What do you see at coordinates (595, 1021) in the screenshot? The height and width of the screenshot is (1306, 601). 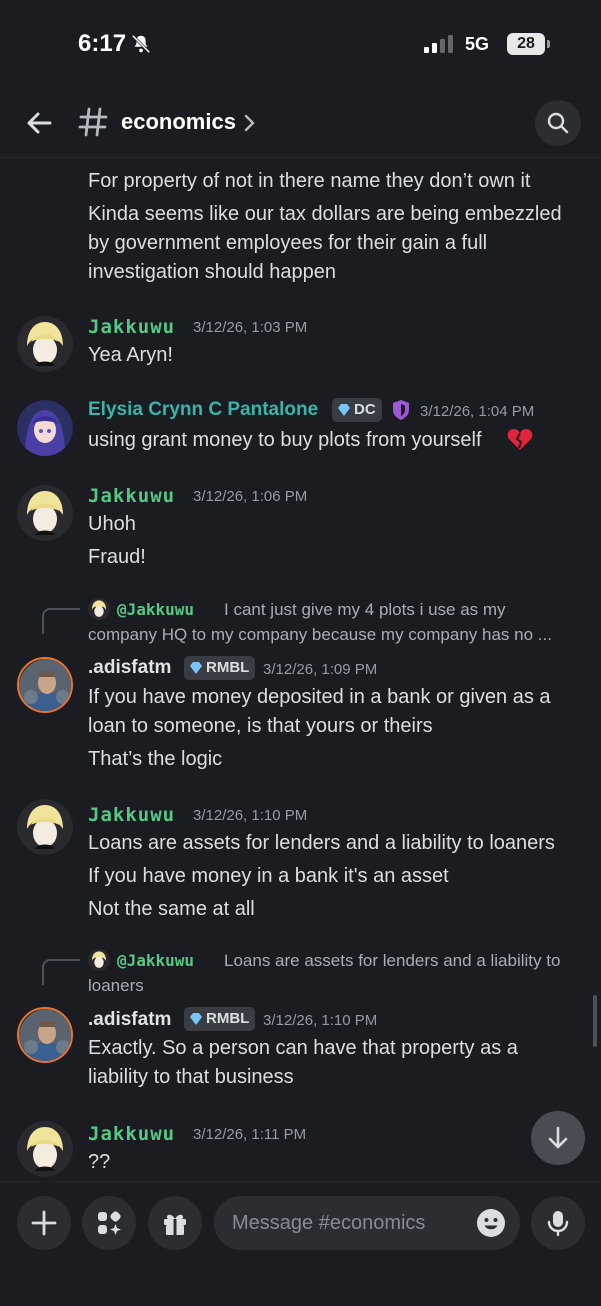 I see `scrollbar-thumb` at bounding box center [595, 1021].